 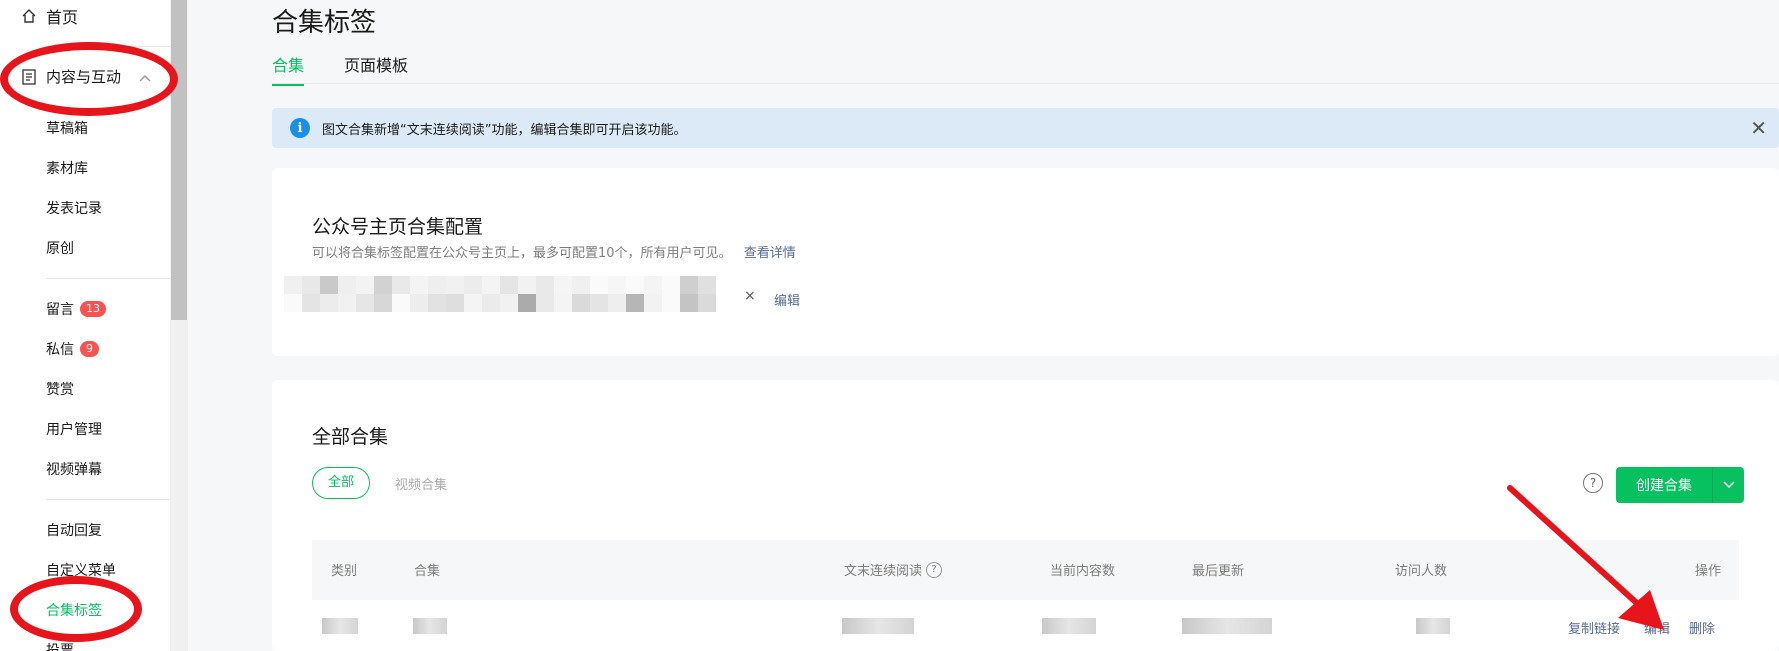 I want to click on create-collection-label: 创建合集, so click(x=1664, y=486).